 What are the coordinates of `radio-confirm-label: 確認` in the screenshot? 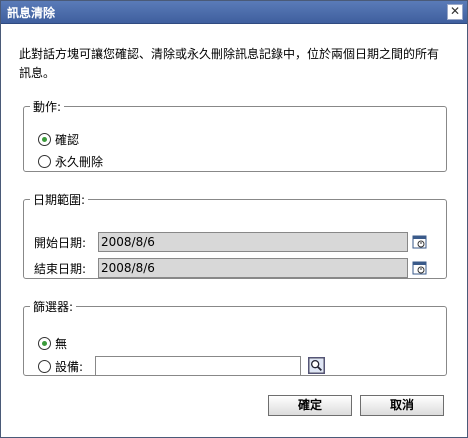 It's located at (67, 140).